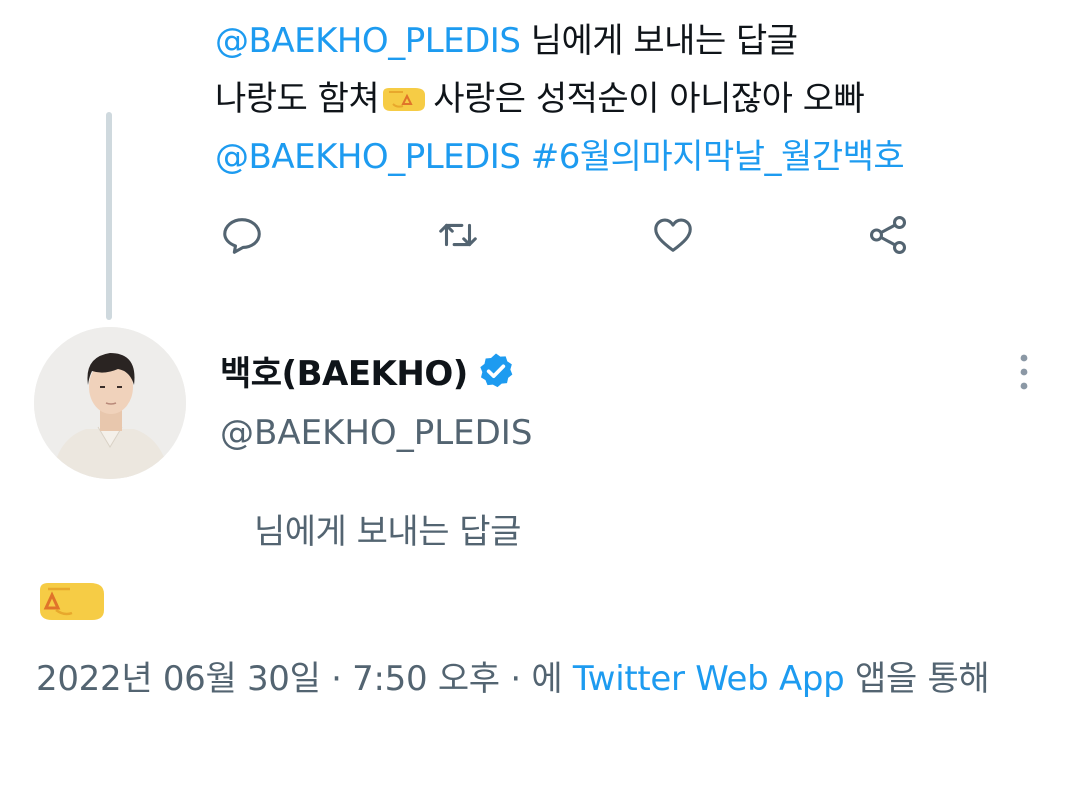 This screenshot has height=787, width=1080. I want to click on via-prefix: 에, so click(547, 679).